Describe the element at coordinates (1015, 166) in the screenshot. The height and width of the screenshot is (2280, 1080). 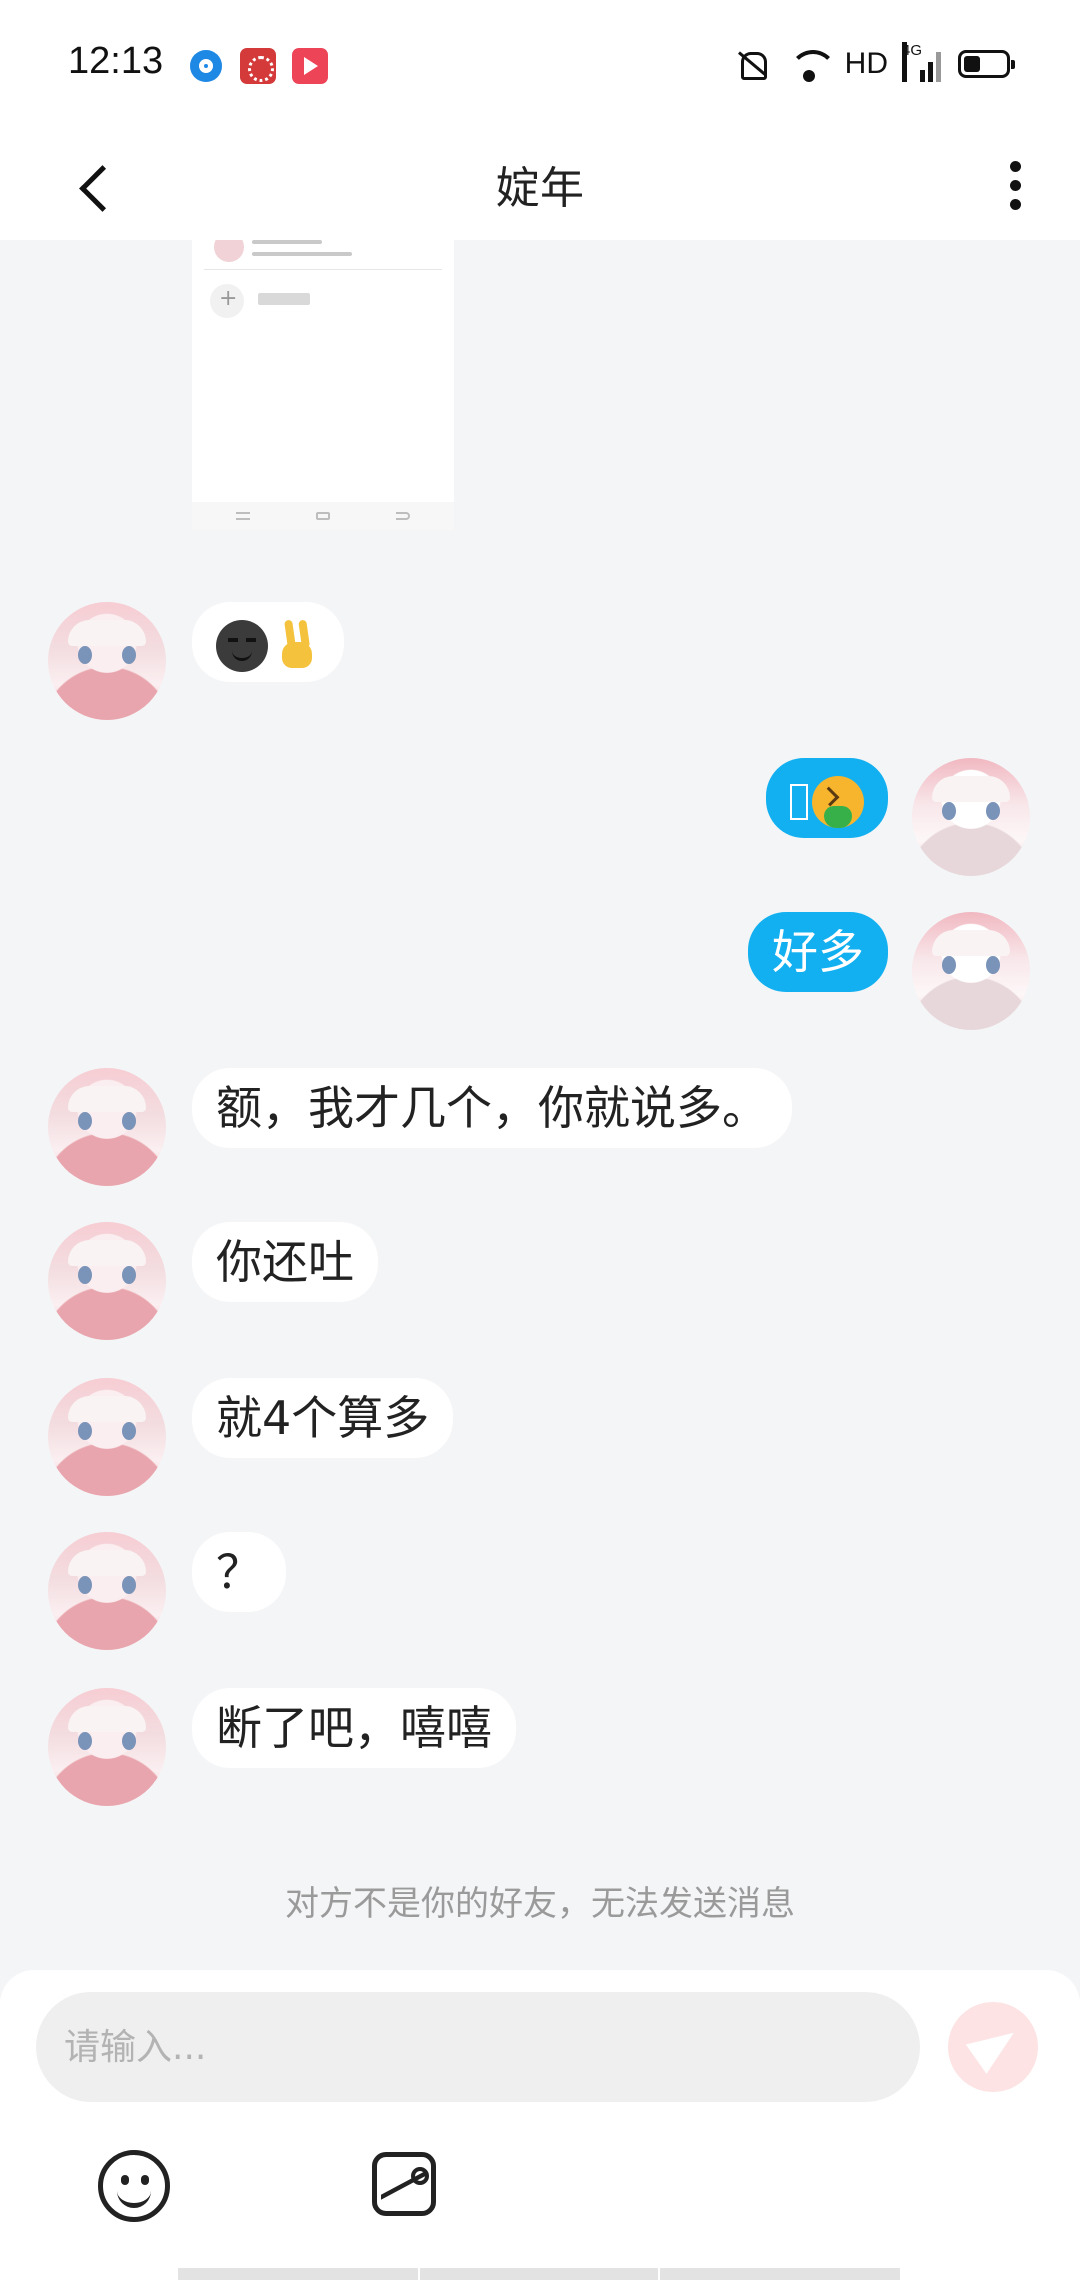
I see `more-vertical-icon` at that location.